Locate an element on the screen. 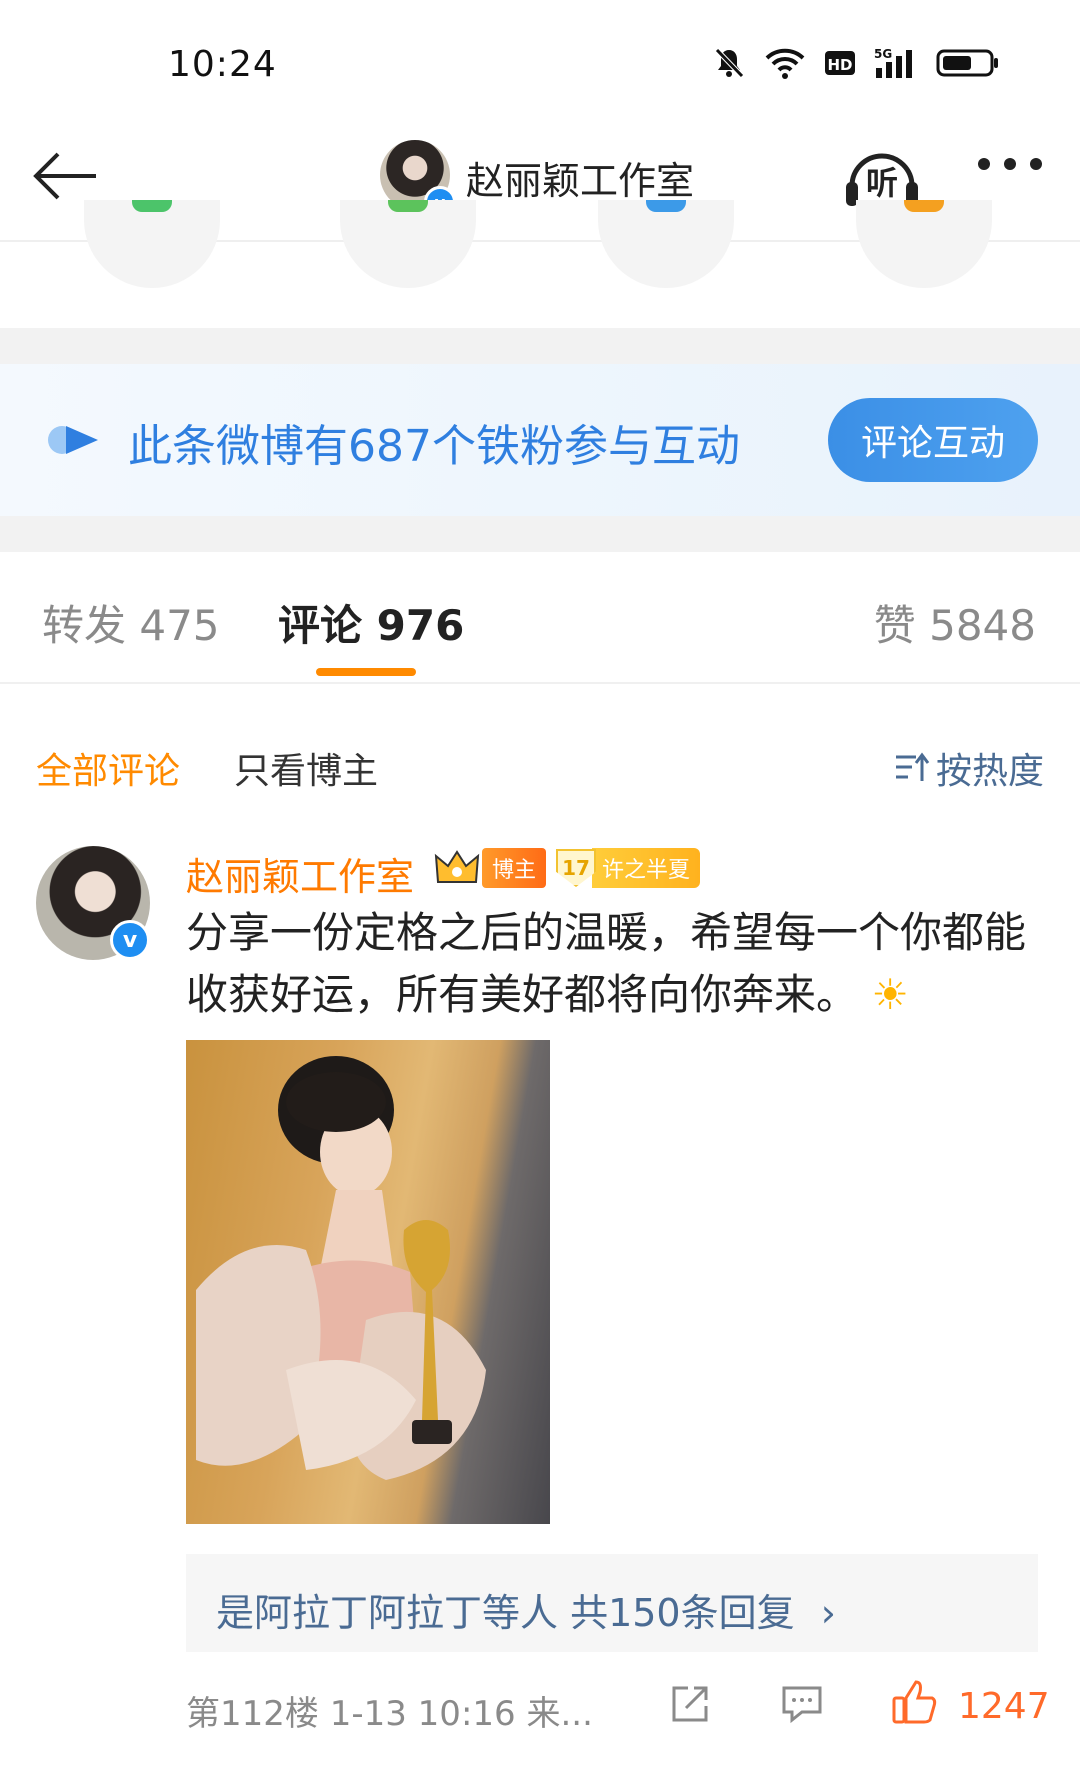  fan-interaction-text: 此条微博有687个铁粉参与互动 is located at coordinates (434, 446).